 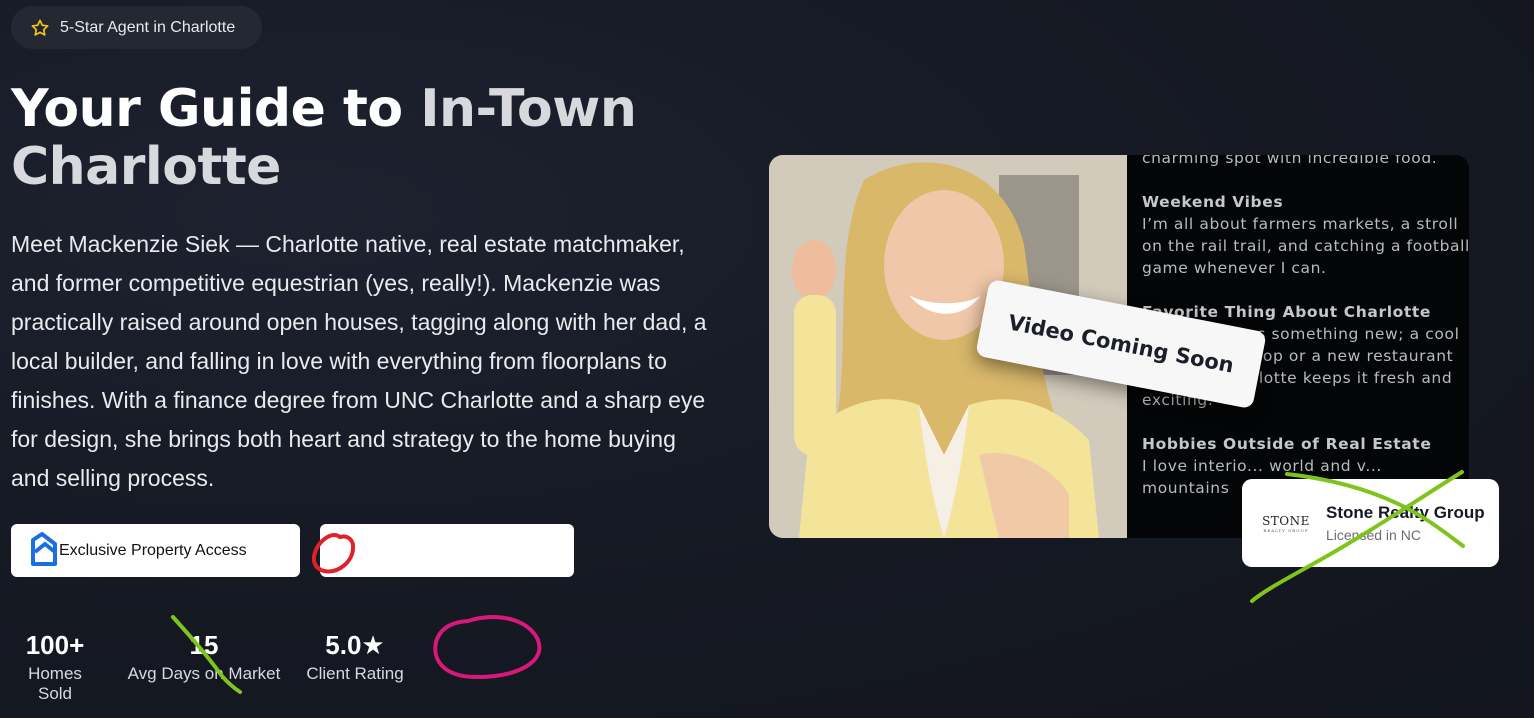 What do you see at coordinates (55, 683) in the screenshot?
I see `stat-label: Homes Sold` at bounding box center [55, 683].